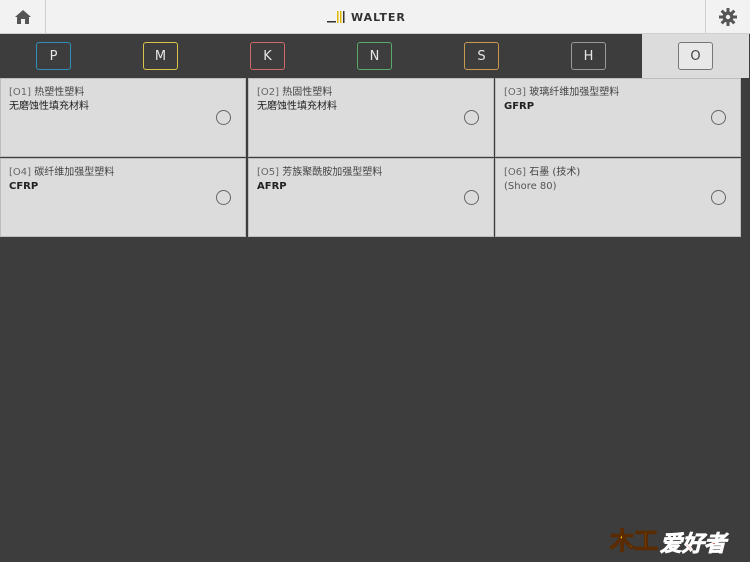 This screenshot has height=562, width=750. I want to click on material-title: [O2] 热固性塑料, so click(371, 92).